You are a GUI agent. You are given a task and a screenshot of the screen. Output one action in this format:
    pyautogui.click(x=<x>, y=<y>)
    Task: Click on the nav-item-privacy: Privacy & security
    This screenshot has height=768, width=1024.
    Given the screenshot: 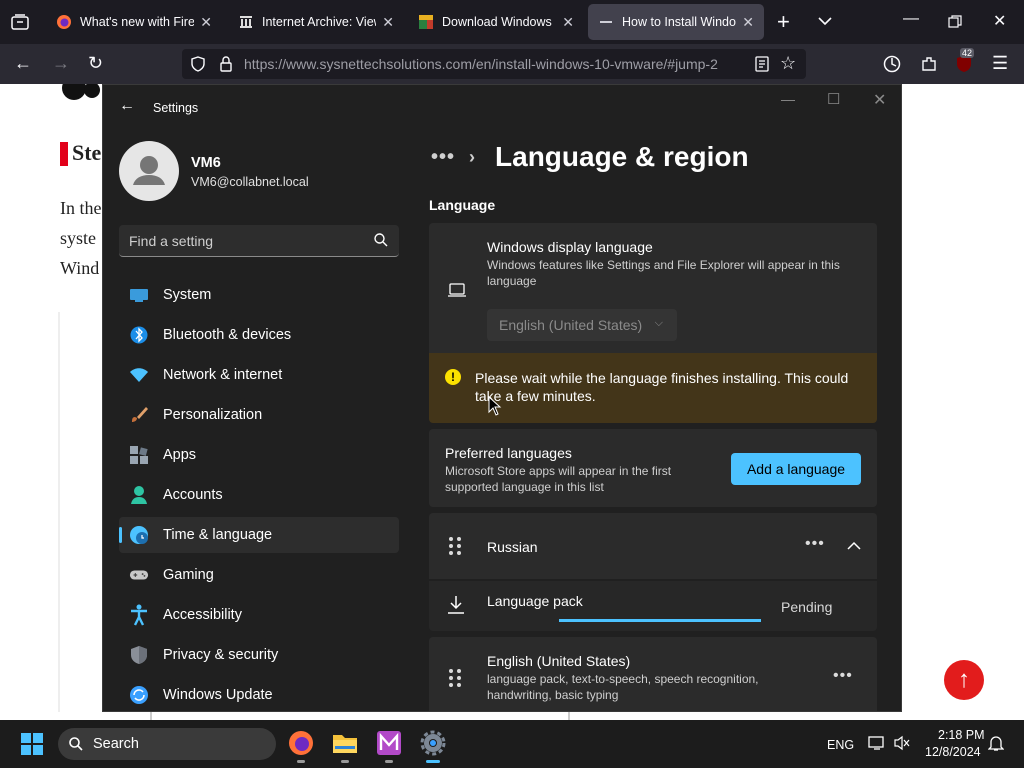 What is the action you would take?
    pyautogui.click(x=259, y=655)
    